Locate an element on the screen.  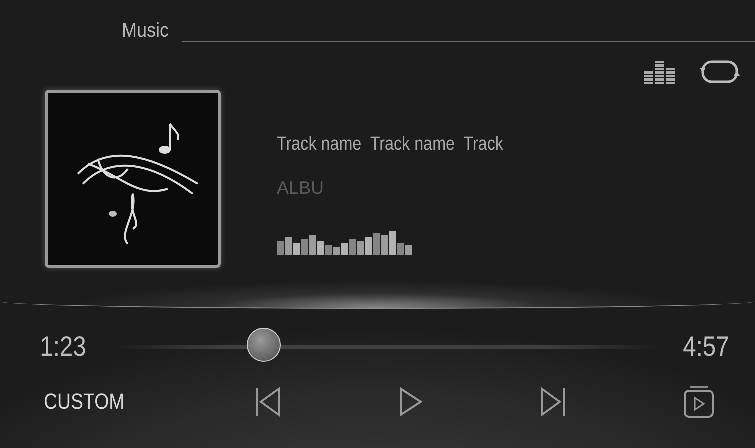
custom-button: CUSTOM is located at coordinates (84, 402).